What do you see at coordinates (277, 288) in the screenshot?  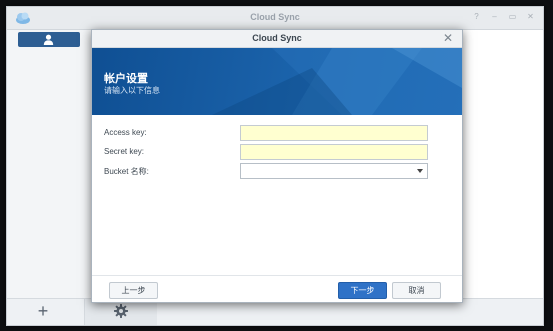 I see `dialog-footer: 上一步 下一步 取消` at bounding box center [277, 288].